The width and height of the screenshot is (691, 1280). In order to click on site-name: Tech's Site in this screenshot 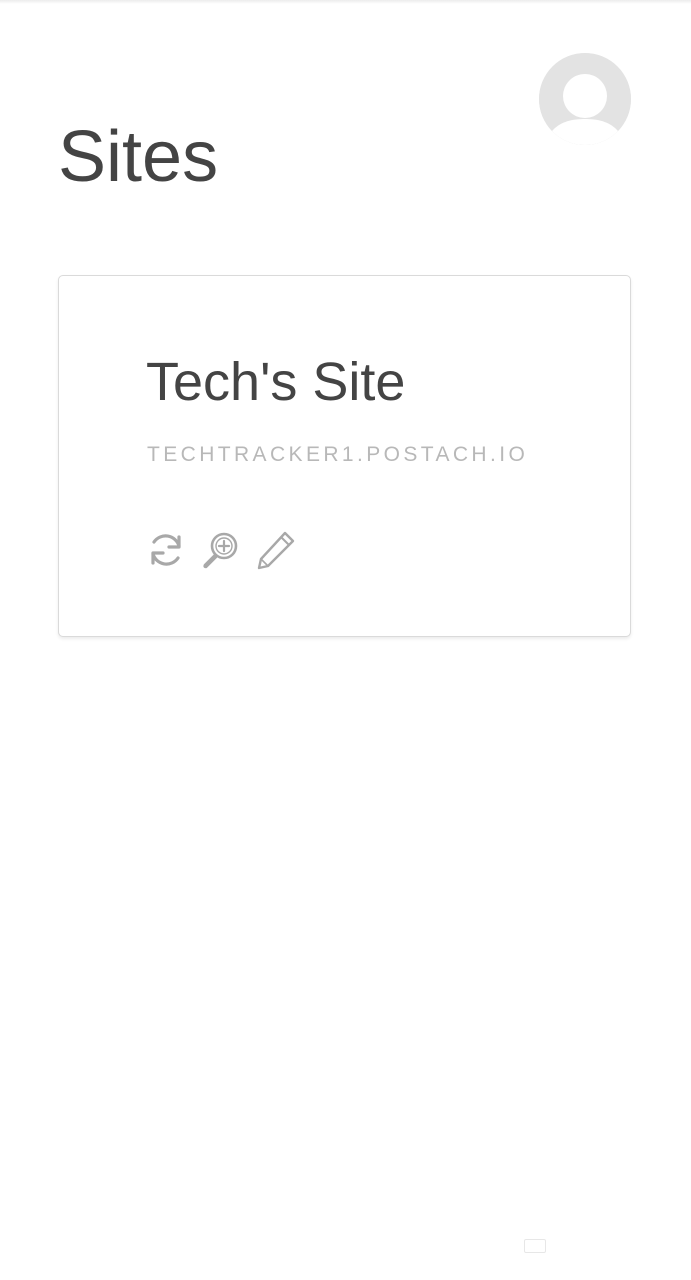, I will do `click(275, 382)`.